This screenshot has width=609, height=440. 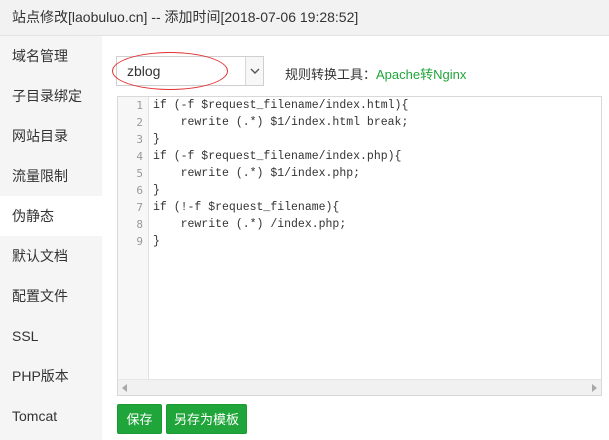 I want to click on sidebar-item-domain: 域名管理, so click(x=51, y=56).